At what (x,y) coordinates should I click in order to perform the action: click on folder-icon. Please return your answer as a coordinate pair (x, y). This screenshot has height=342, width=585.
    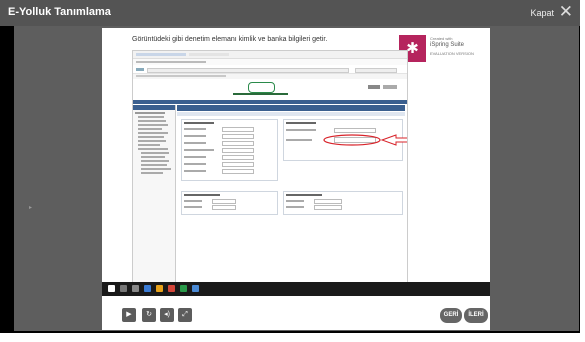
    Looking at the image, I should click on (159, 288).